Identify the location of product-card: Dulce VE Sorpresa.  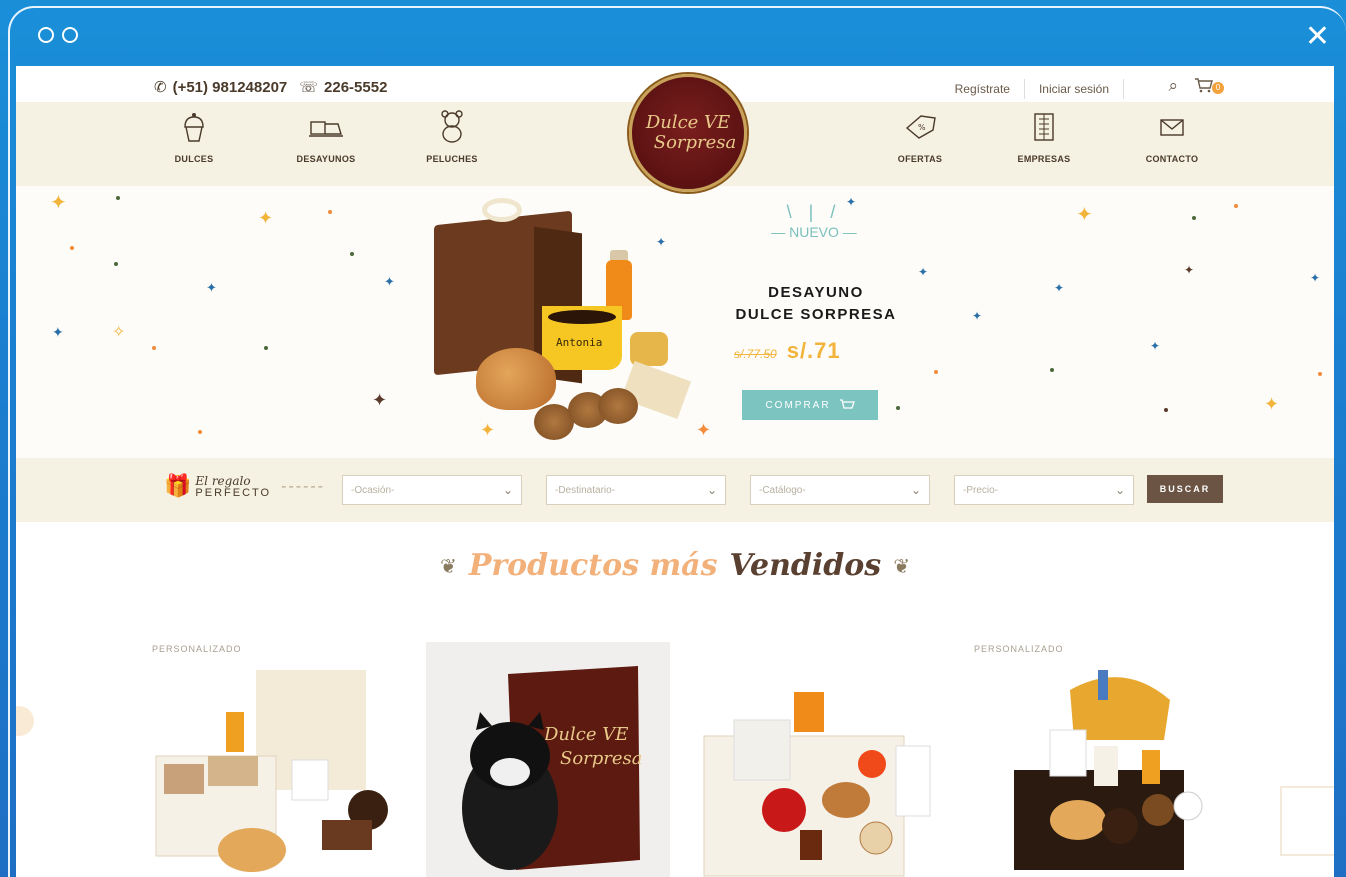
(548, 759).